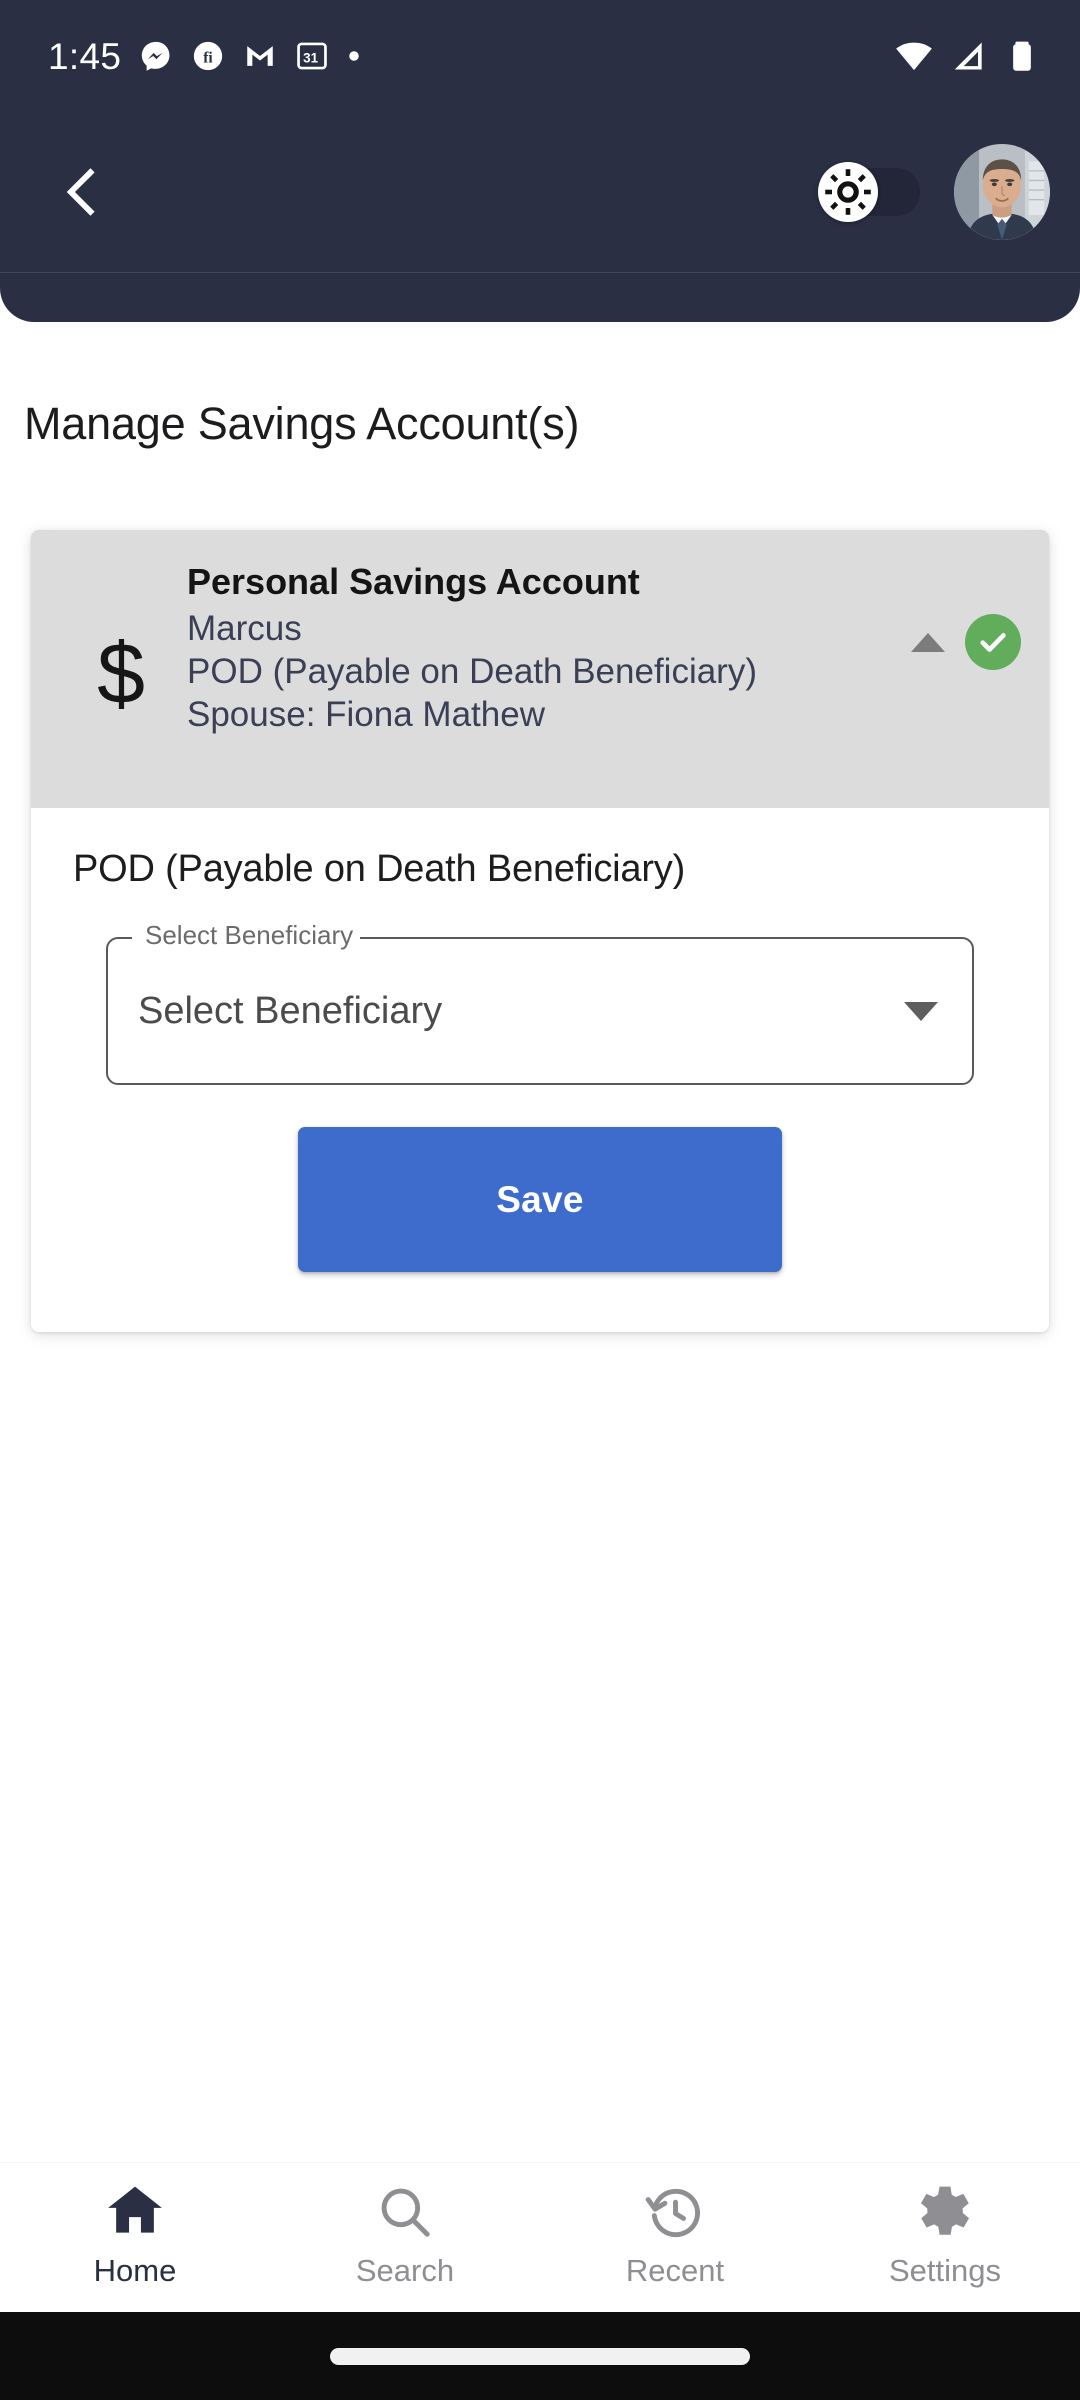  I want to click on nav-label-home: Home, so click(135, 2270).